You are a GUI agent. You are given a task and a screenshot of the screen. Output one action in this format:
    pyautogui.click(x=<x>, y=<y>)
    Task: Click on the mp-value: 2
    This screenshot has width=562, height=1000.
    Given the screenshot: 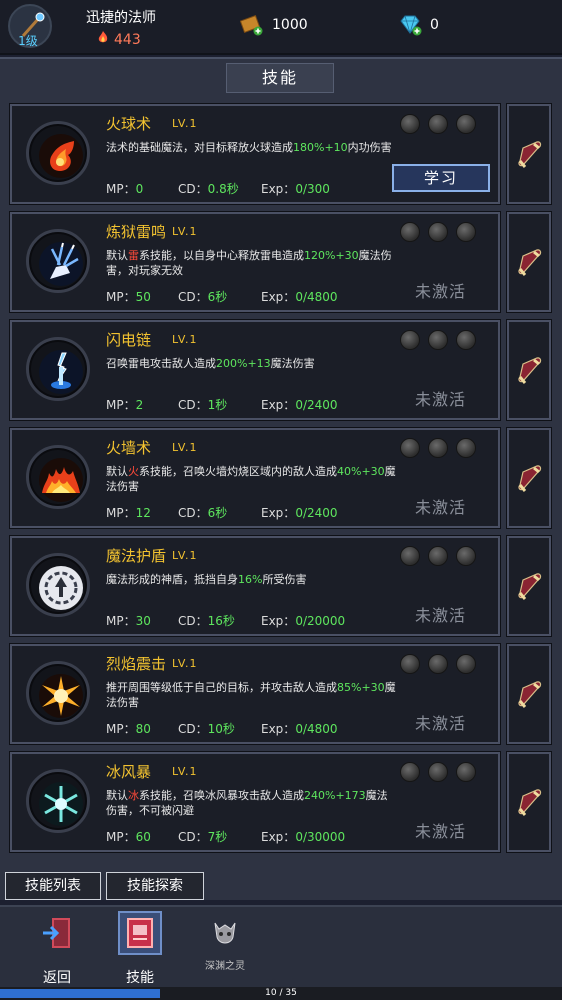 What is the action you would take?
    pyautogui.click(x=139, y=405)
    